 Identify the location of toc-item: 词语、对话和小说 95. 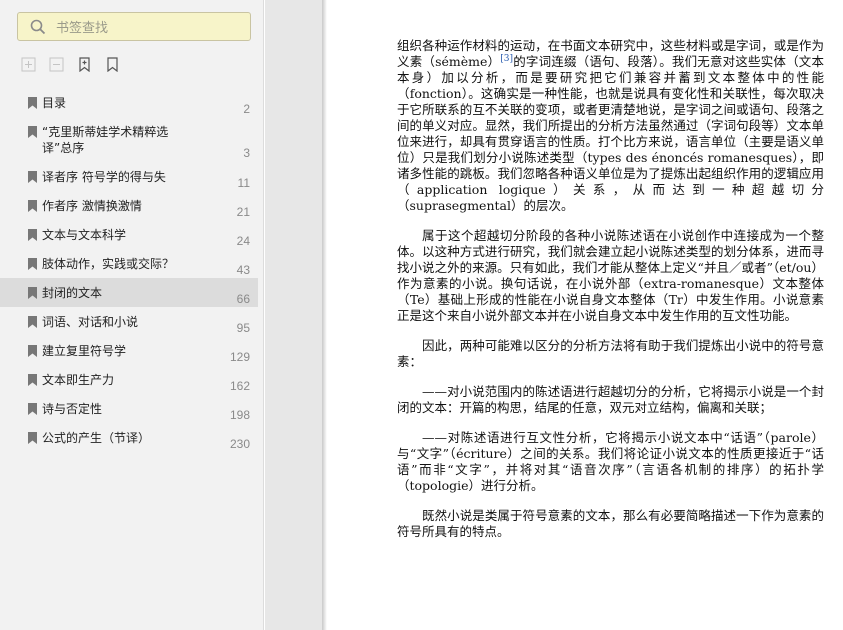
(129, 321).